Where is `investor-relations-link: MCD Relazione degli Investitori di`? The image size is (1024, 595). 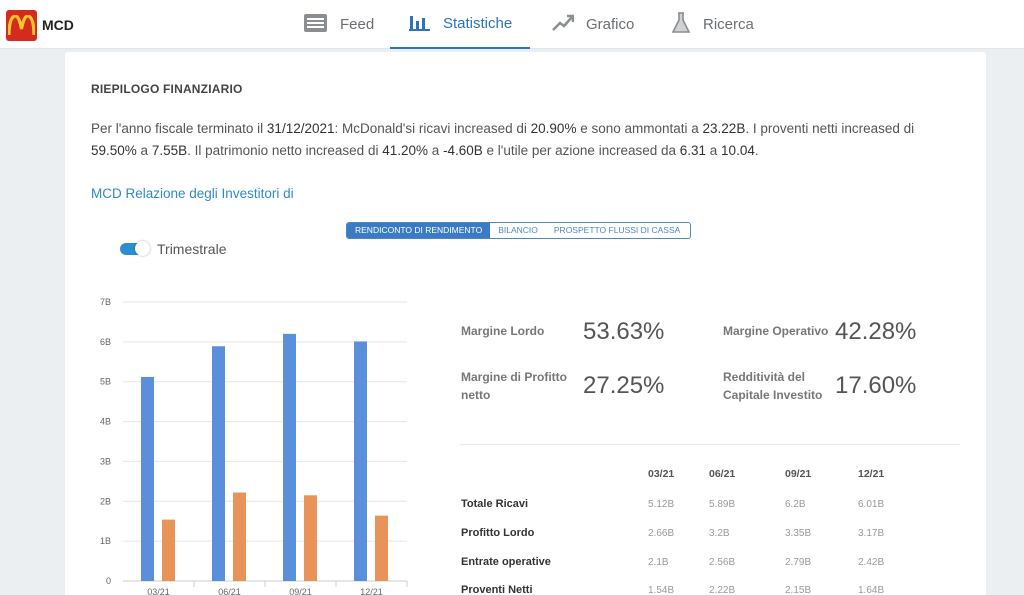
investor-relations-link: MCD Relazione degli Investitori di is located at coordinates (192, 193).